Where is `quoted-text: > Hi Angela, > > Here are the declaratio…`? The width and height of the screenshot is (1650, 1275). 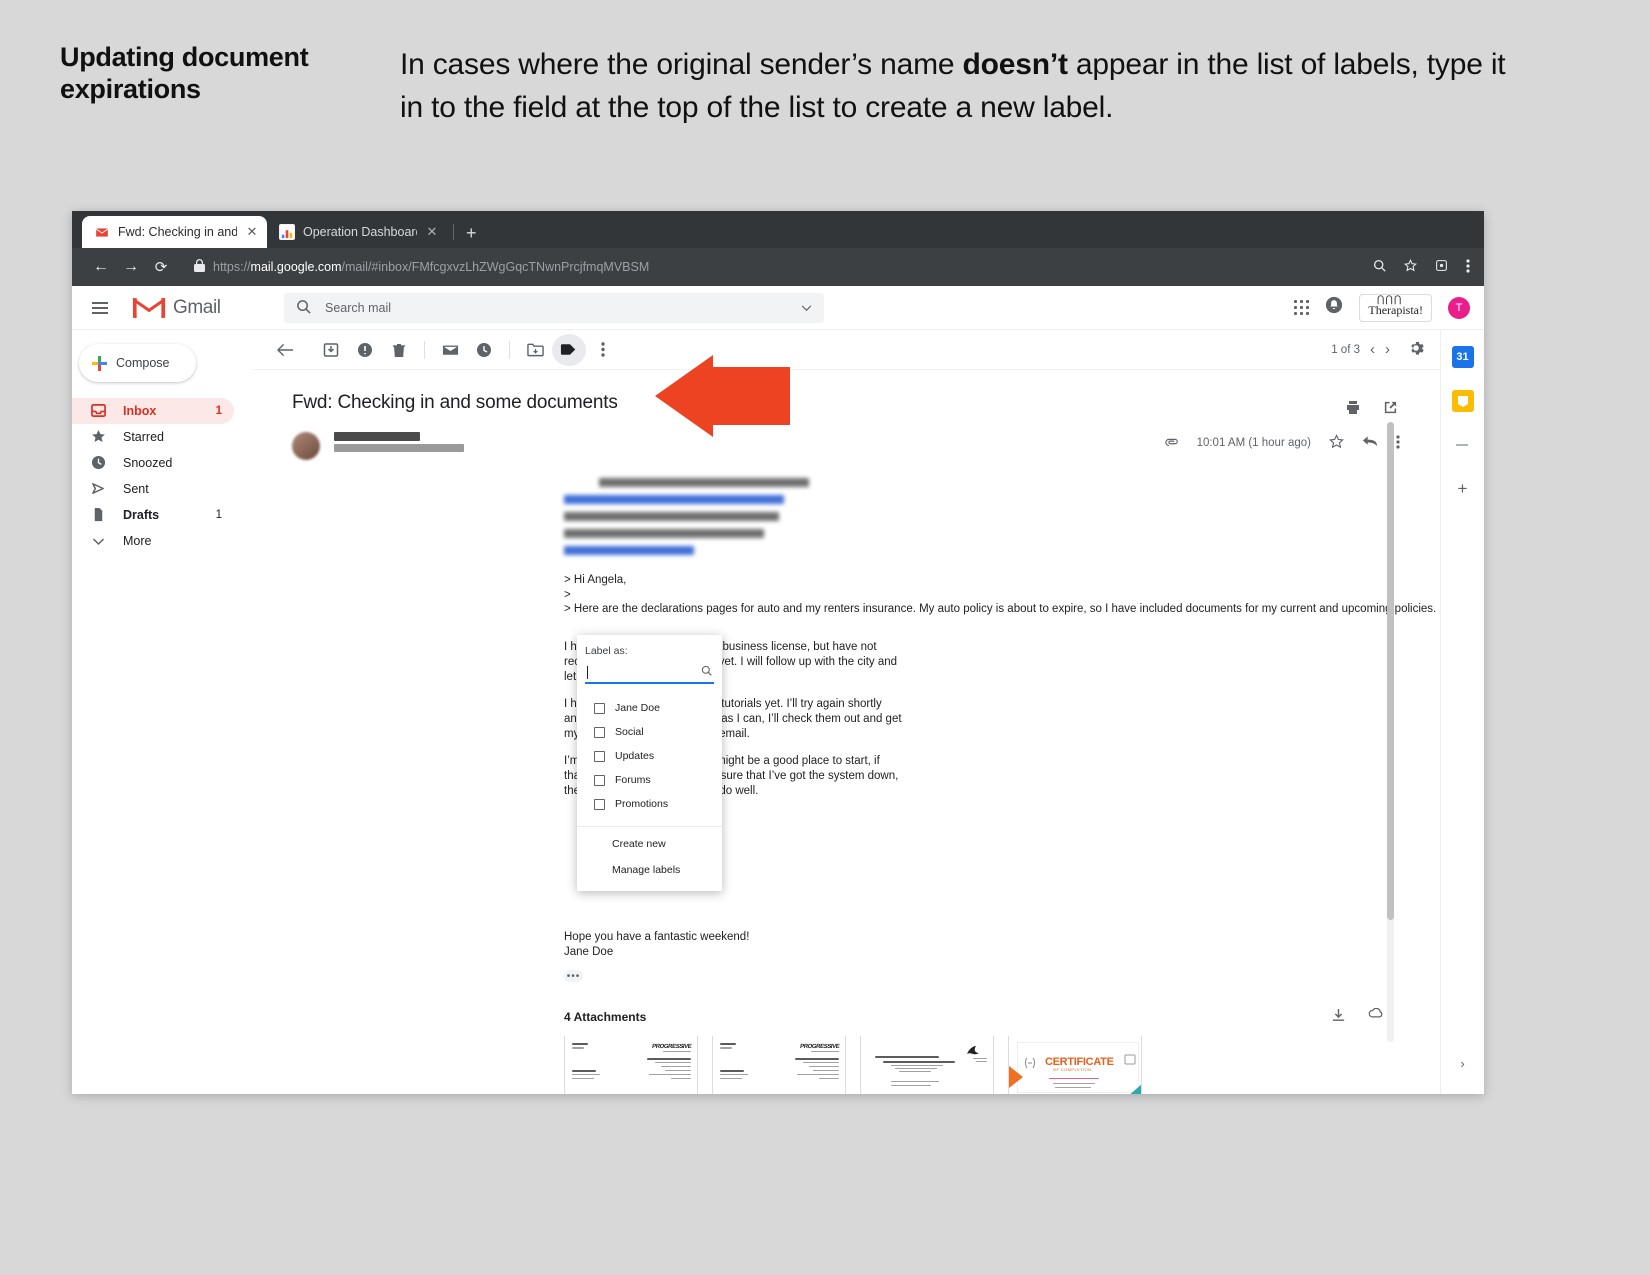
quoted-text: > Hi Angela, > > Here are the declaratio… is located at coordinates (1002, 595).